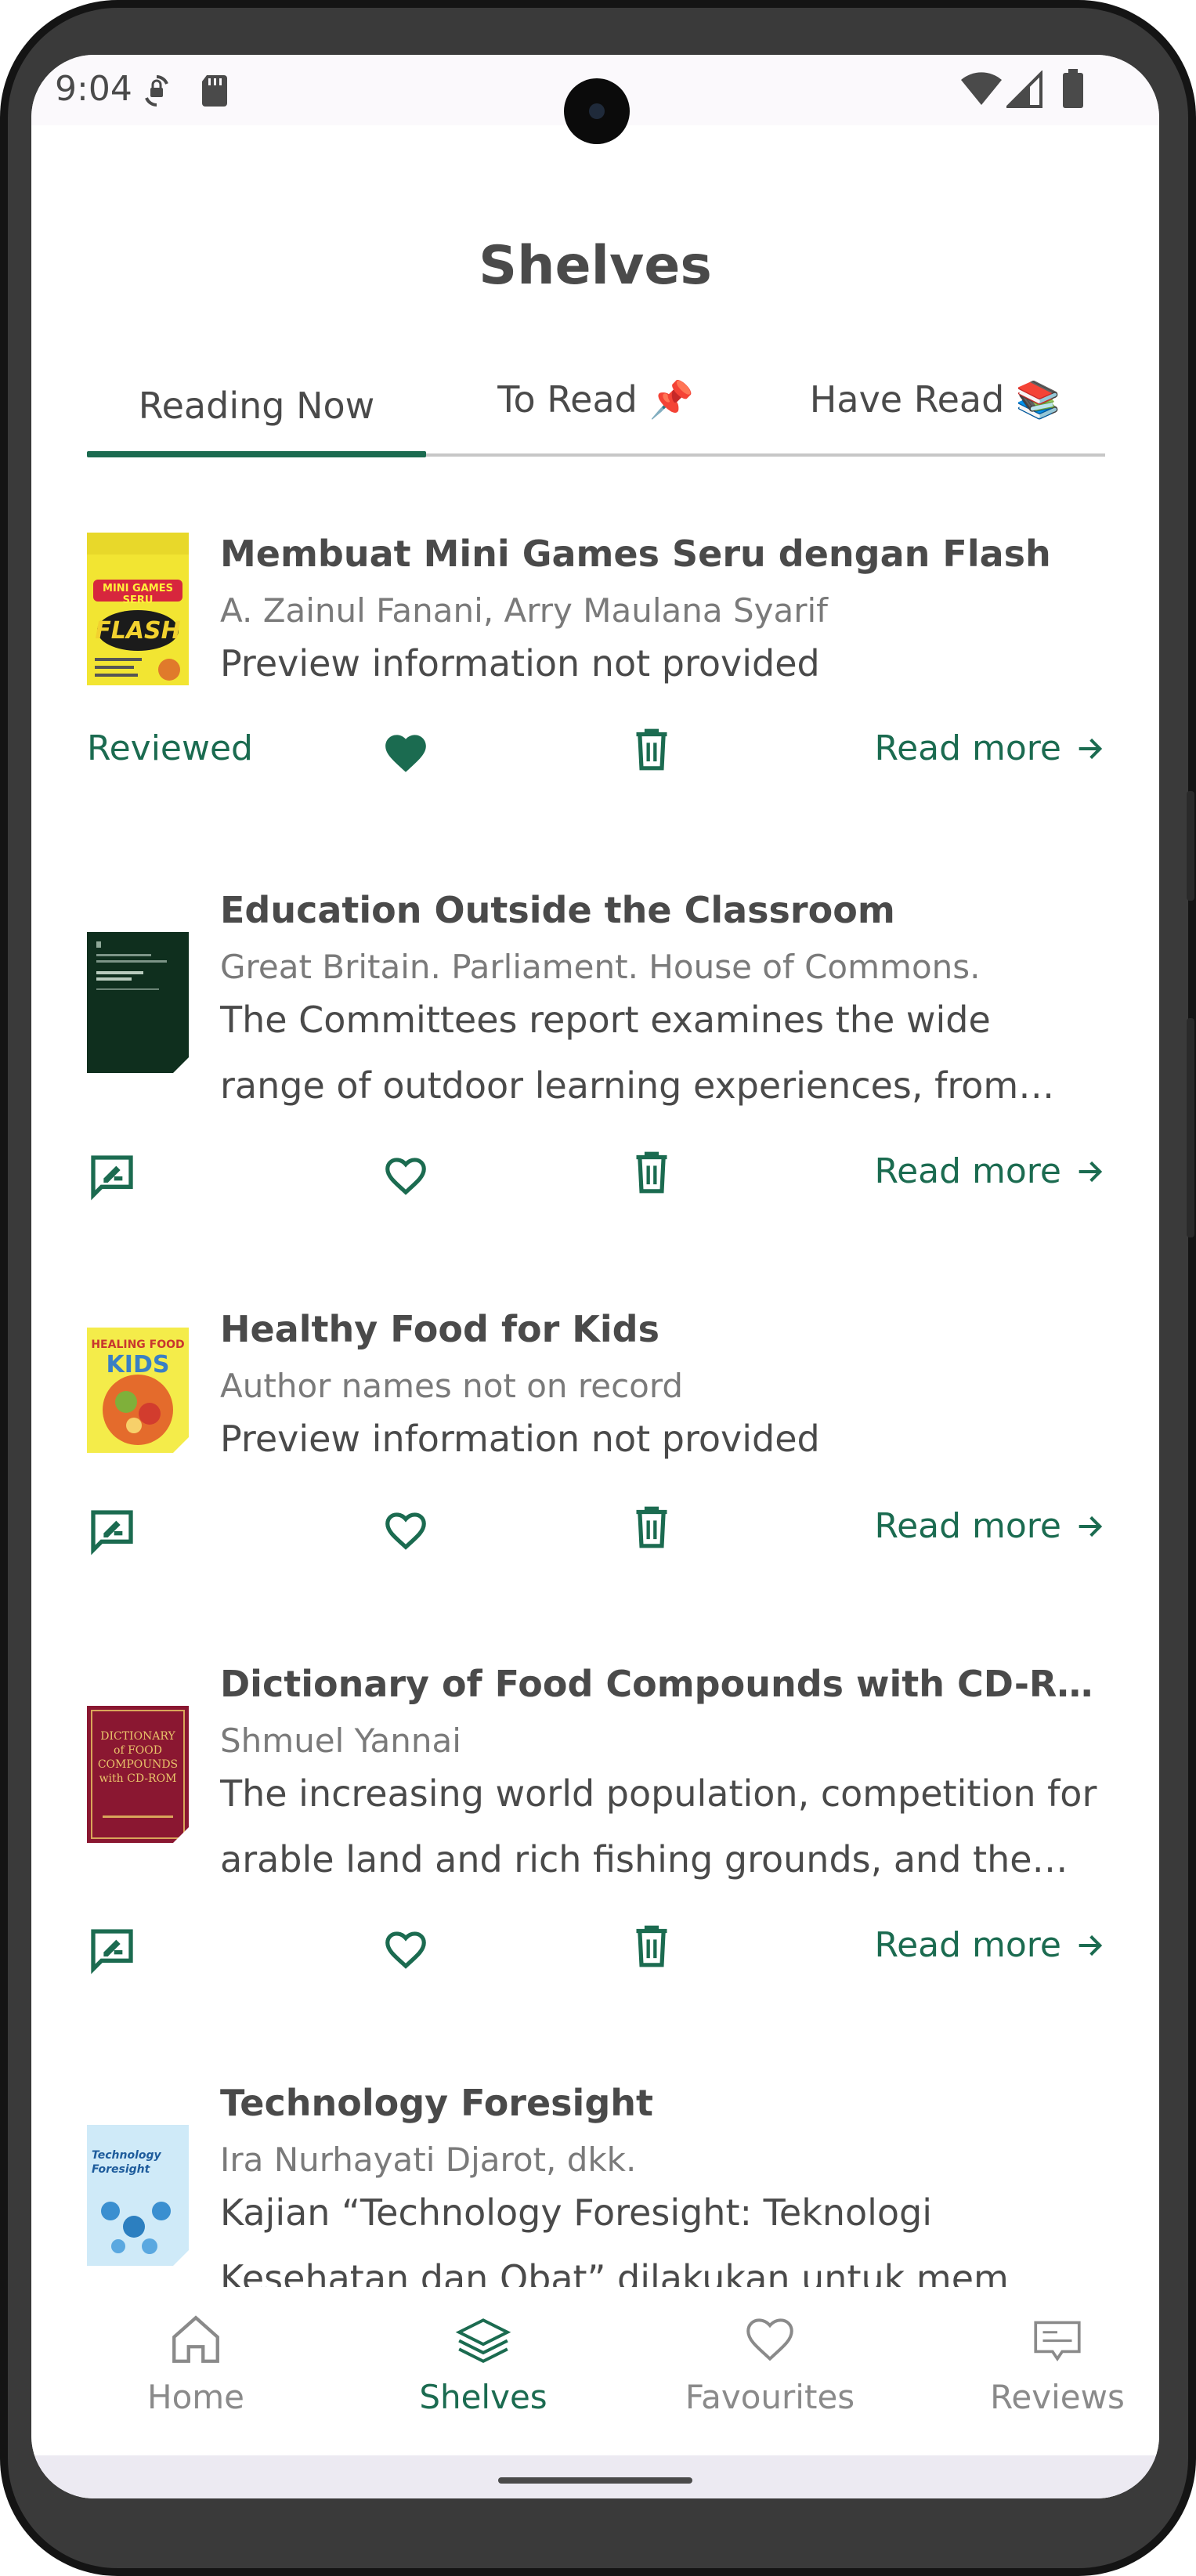  Describe the element at coordinates (524, 610) in the screenshot. I see `book-author: A. Zainul Fanani, Arry Maulana Syarif` at that location.